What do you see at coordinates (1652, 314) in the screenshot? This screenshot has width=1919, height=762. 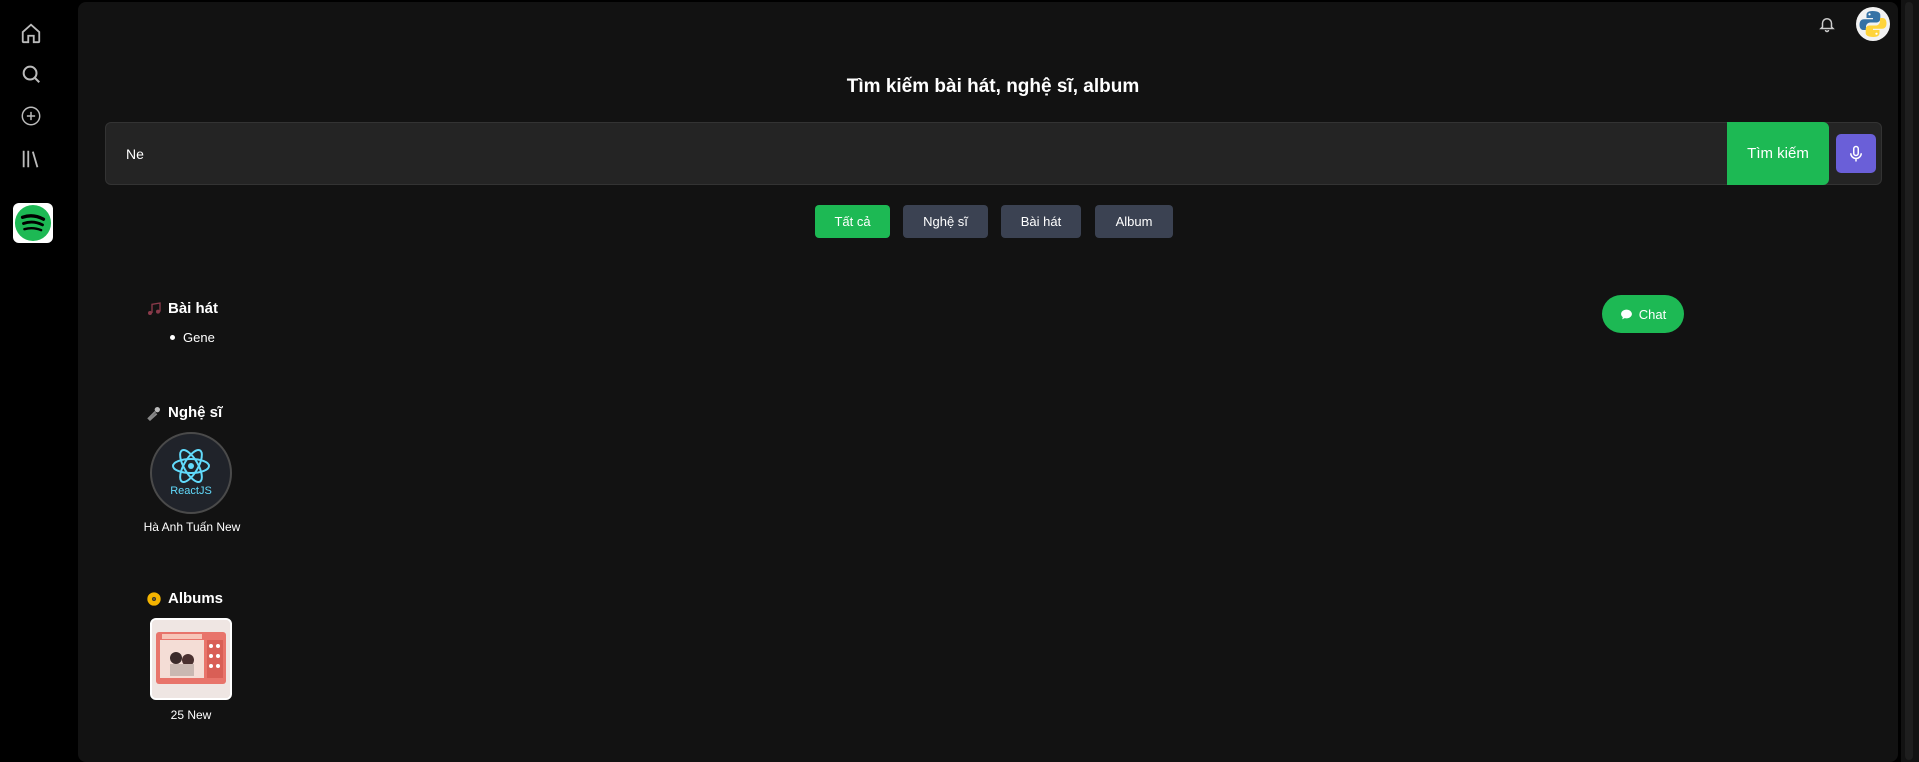 I see `chat-label: Chat` at bounding box center [1652, 314].